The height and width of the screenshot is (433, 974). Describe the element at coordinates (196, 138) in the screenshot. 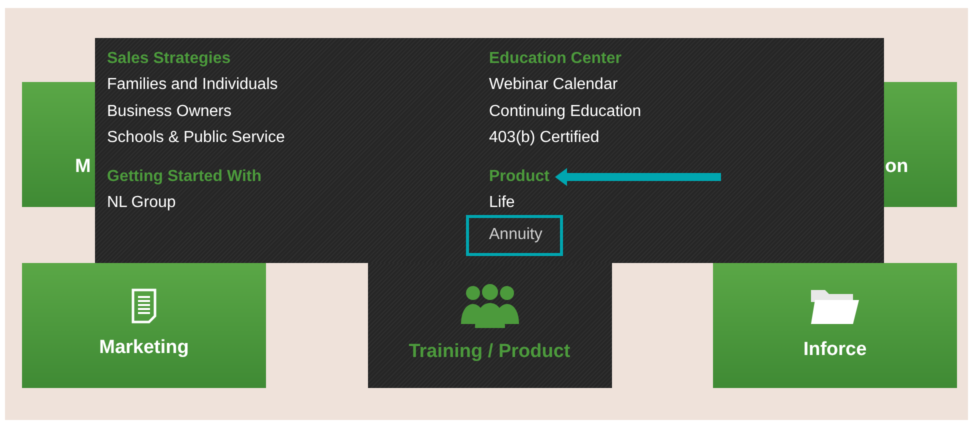

I see `menu-link: Schools & Public Service` at that location.